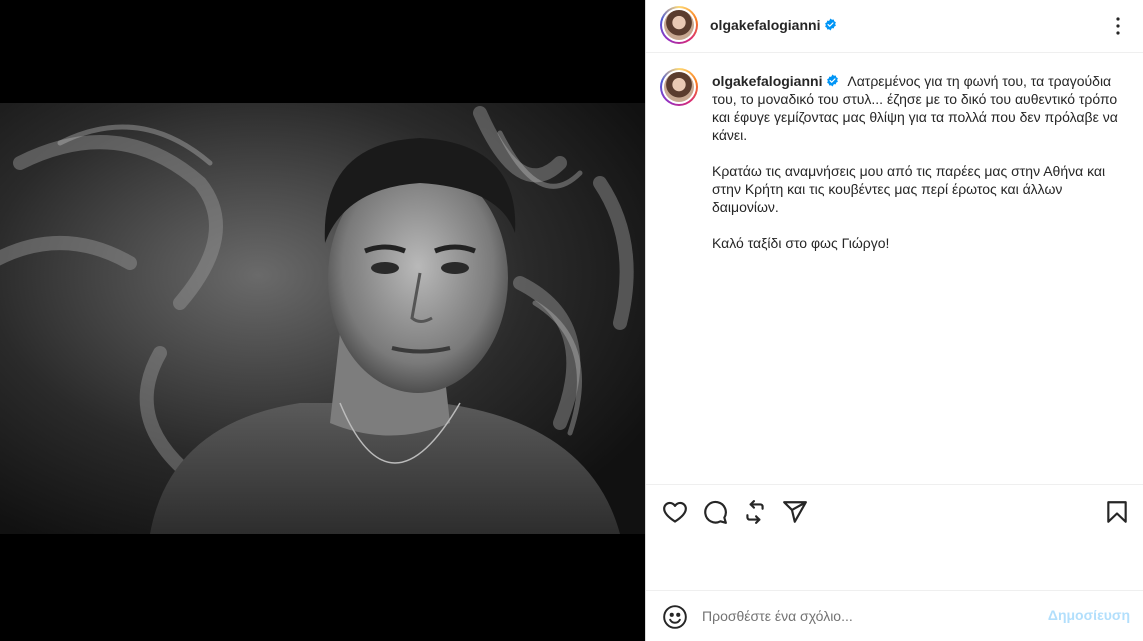 The height and width of the screenshot is (641, 1143). Describe the element at coordinates (765, 25) in the screenshot. I see `header-username-text: olgakefalogianni` at that location.